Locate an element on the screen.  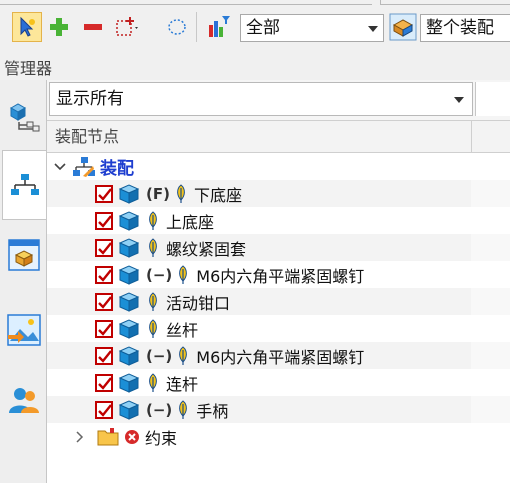
assembly-button is located at coordinates (403, 27).